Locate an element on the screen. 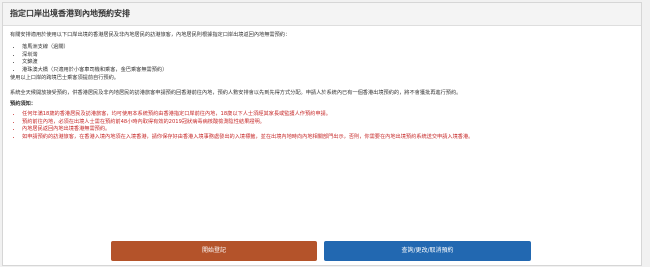 This screenshot has width=650, height=267. list-item: 港珠澳大橋（只適用於小客車司機和乘客，金巴乘客無需預約） is located at coordinates (327, 71).